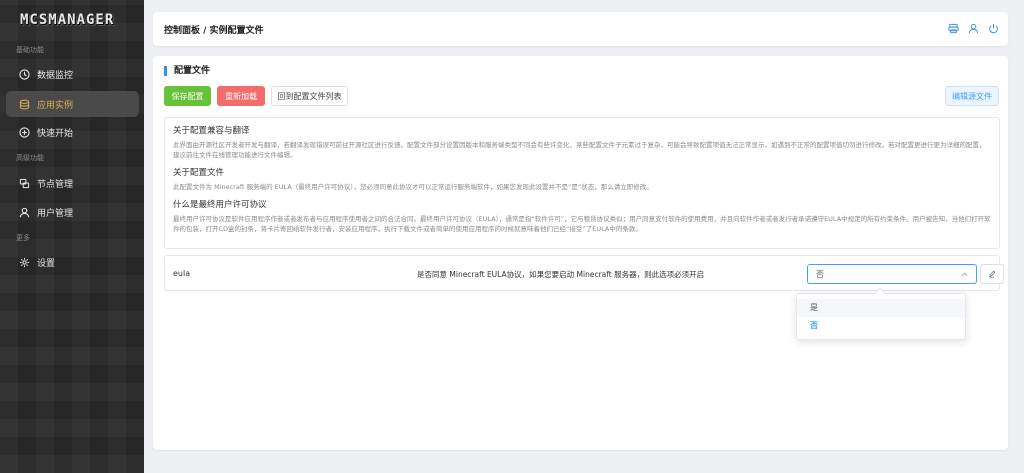 Image resolution: width=1024 pixels, height=473 pixels. Describe the element at coordinates (964, 274) in the screenshot. I see `chevron-up-icon` at that location.